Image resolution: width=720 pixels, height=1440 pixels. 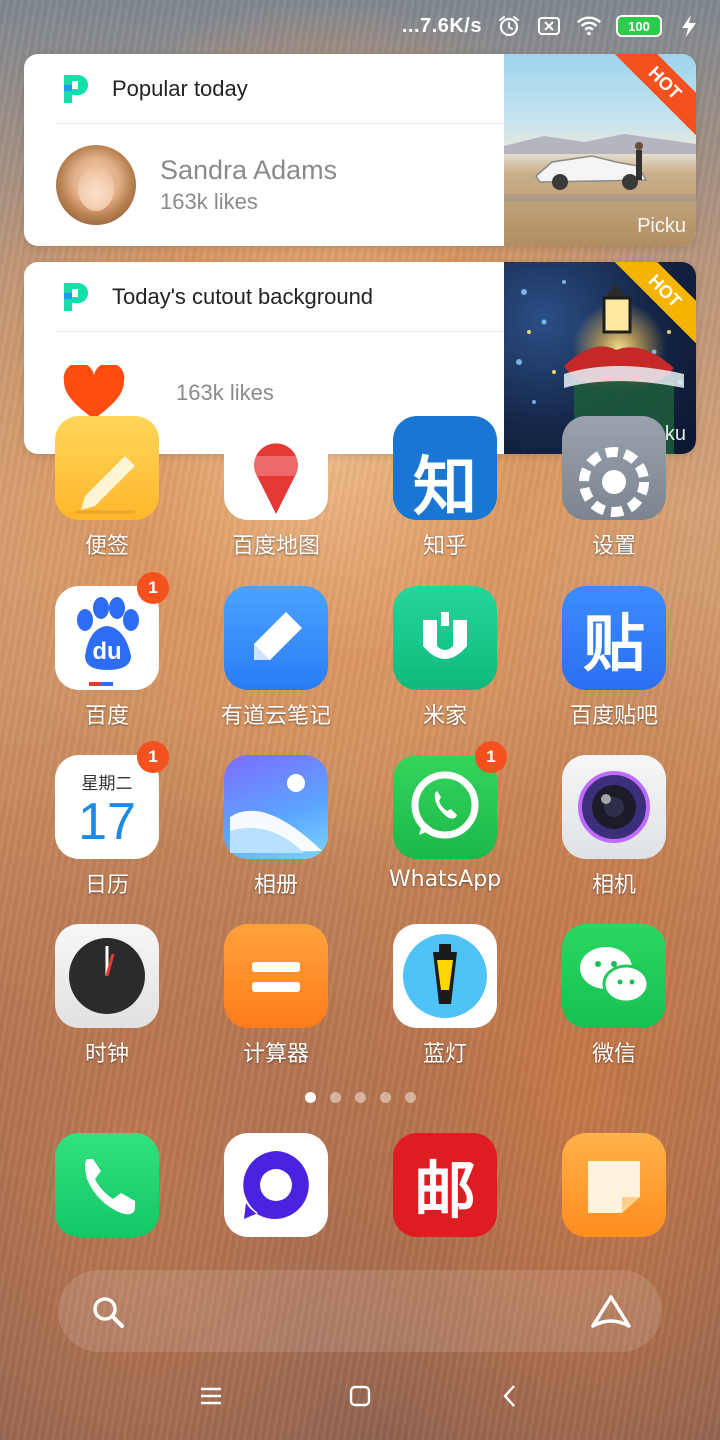 What do you see at coordinates (614, 976) in the screenshot?
I see `wechat-icon` at bounding box center [614, 976].